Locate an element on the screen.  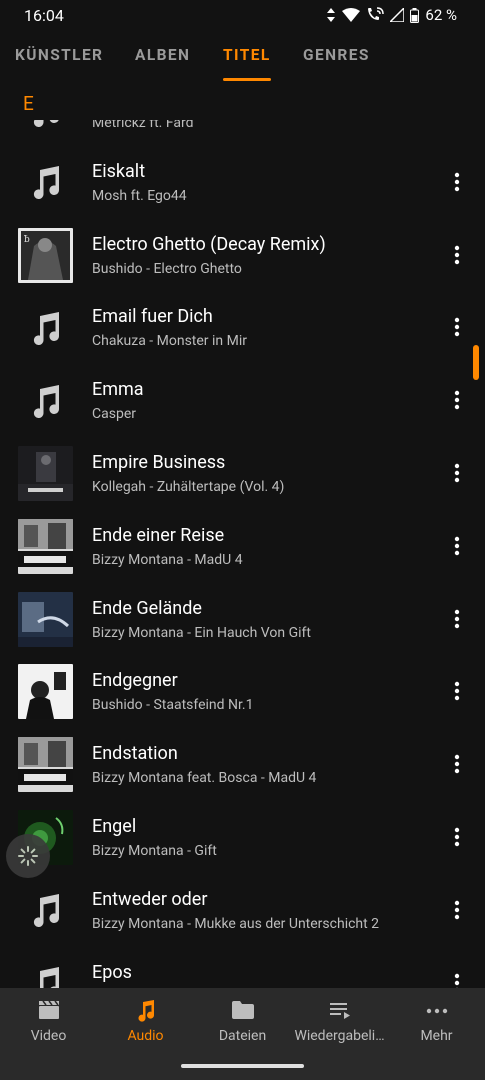
track-title: Endstation is located at coordinates (135, 754).